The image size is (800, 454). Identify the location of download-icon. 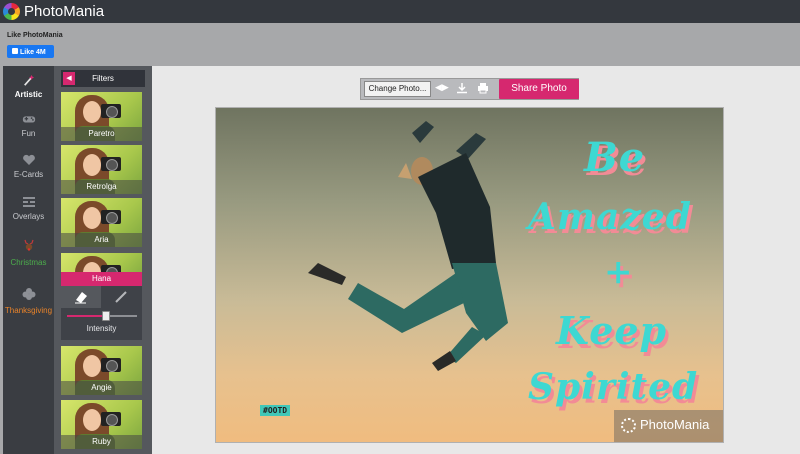
(461, 89).